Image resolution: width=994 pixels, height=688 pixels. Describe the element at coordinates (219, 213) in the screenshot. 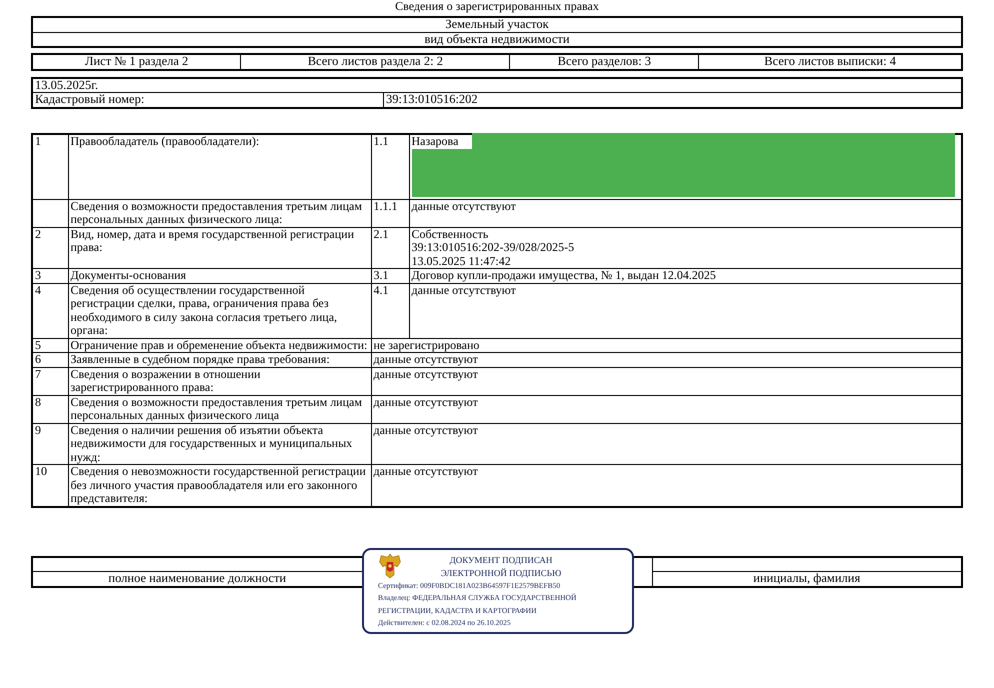

I see `table-cell: Сведения о возможности предоставления третьим лицам персональных данных физического лица:` at that location.